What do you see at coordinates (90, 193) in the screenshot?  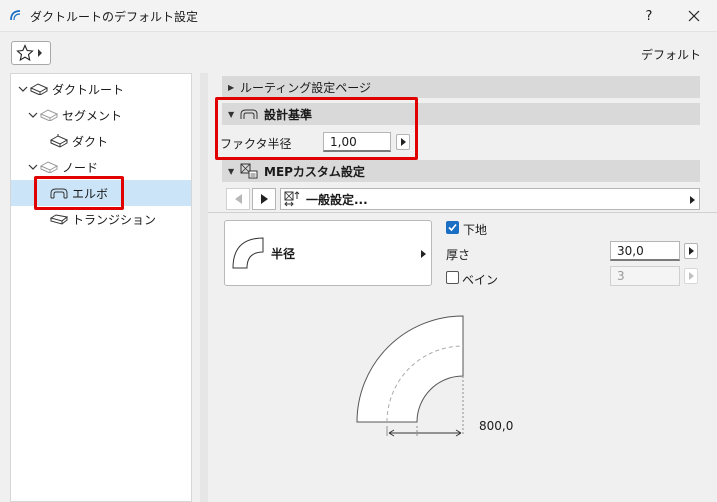 I see `tree-item-label: エルボ` at bounding box center [90, 193].